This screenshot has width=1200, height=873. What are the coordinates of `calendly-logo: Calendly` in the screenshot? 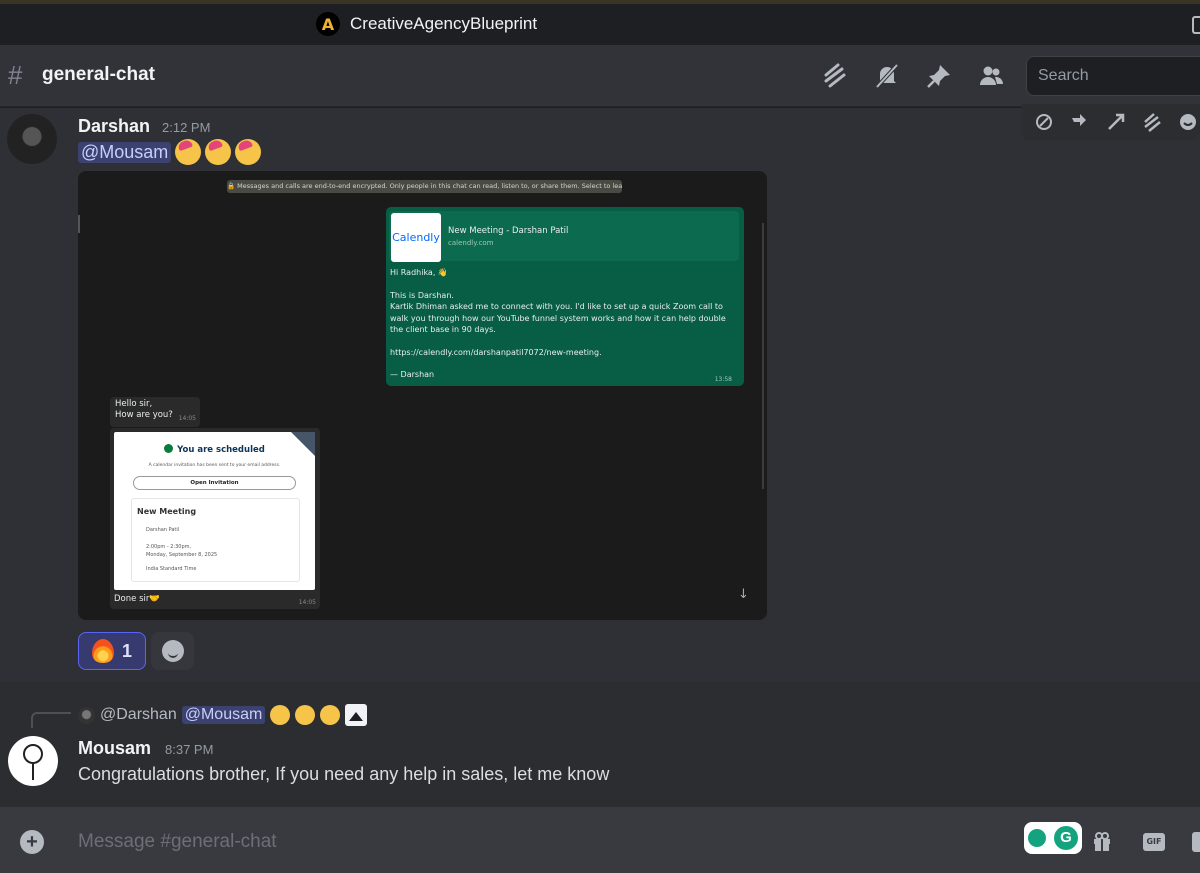 It's located at (416, 237).